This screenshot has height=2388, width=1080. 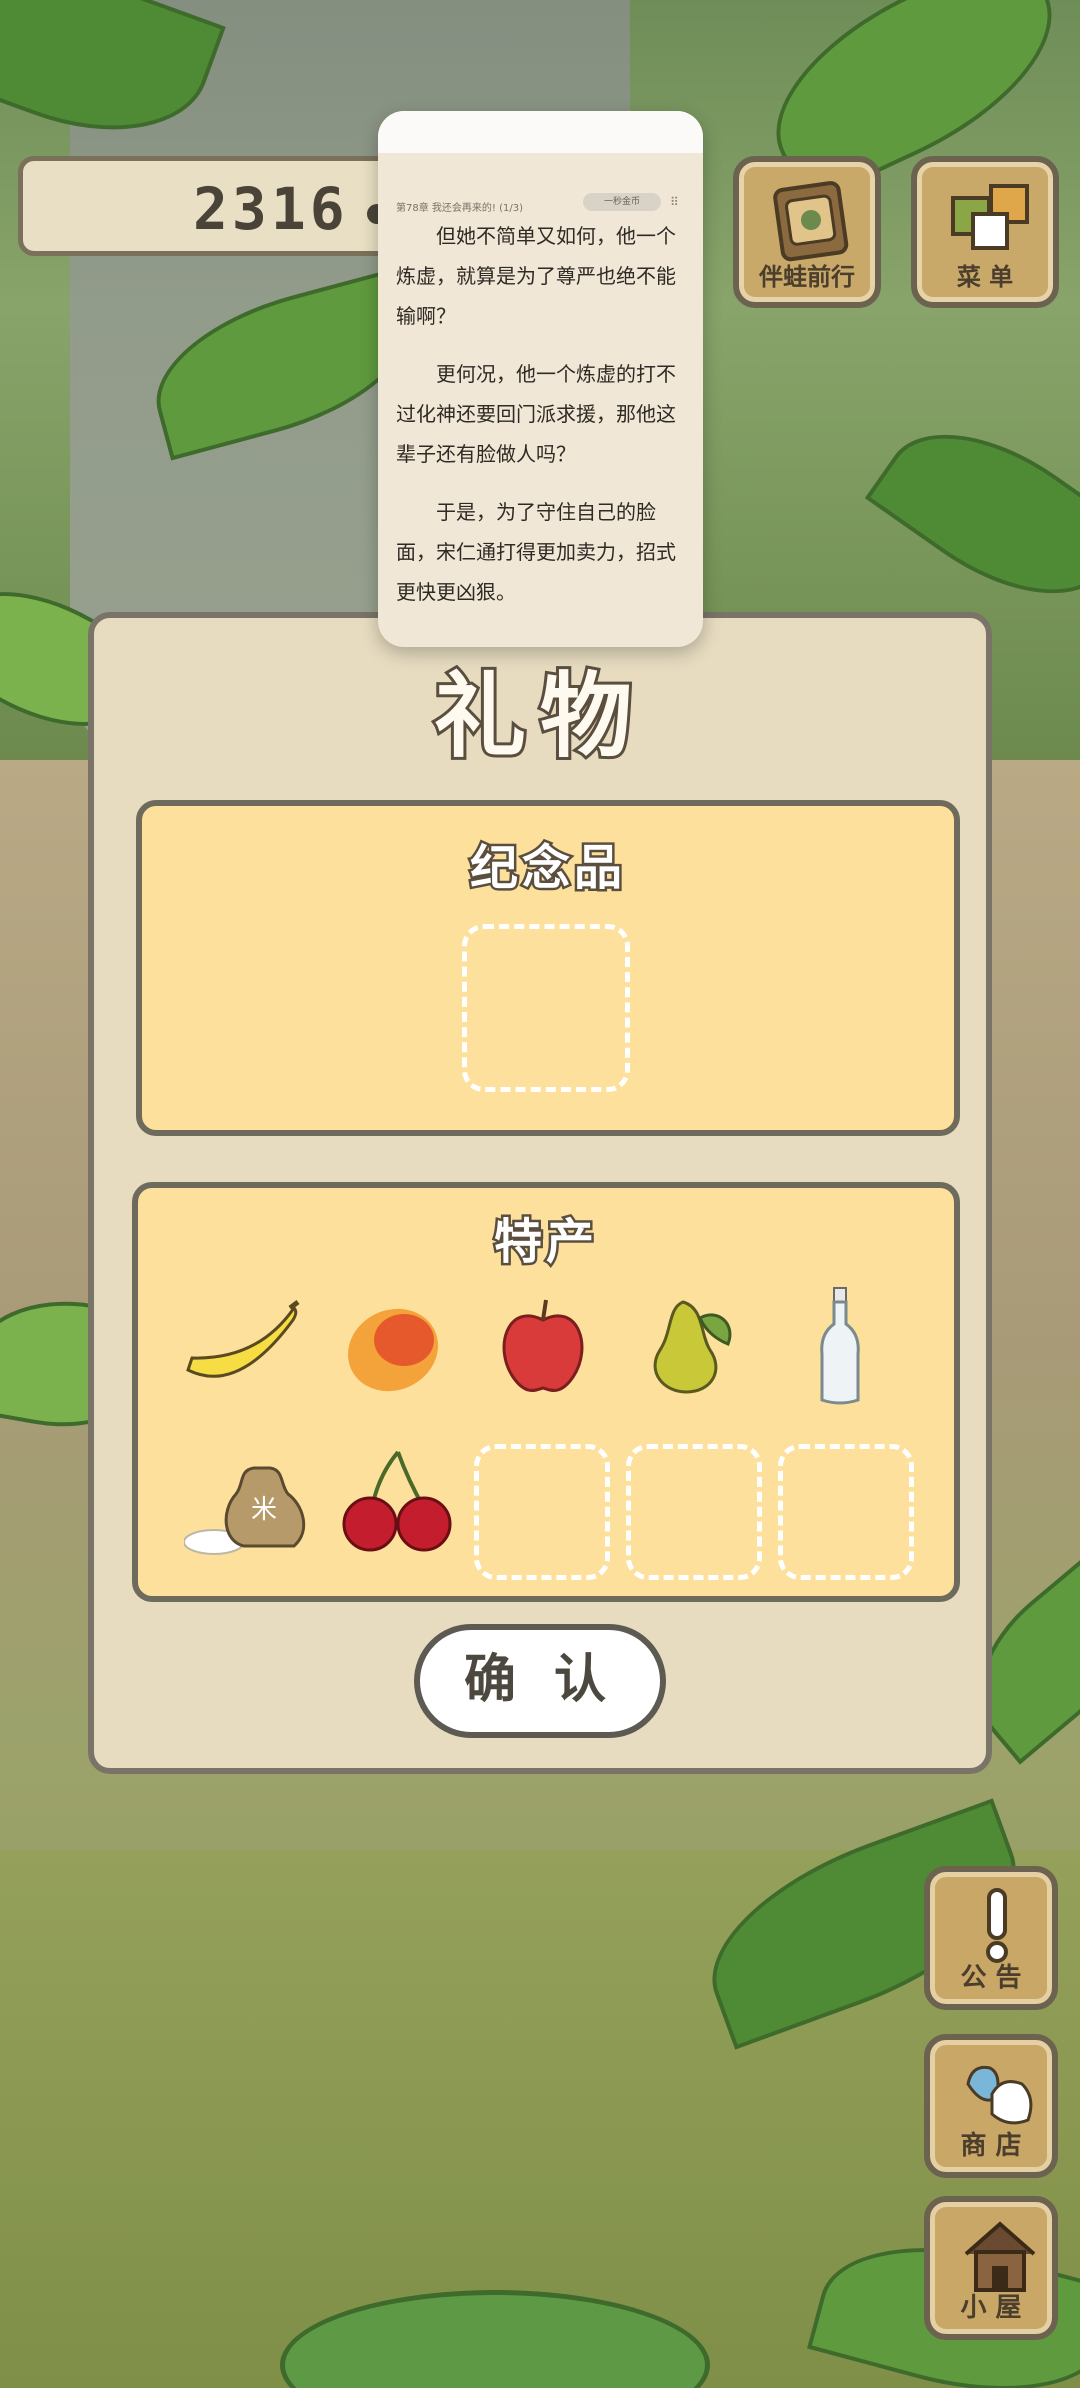 I want to click on reader-paragraph: 更何况，他一个炼虚的打不过化神还要回门派求援，那他这辈子还有脸做人吗？, so click(x=536, y=414).